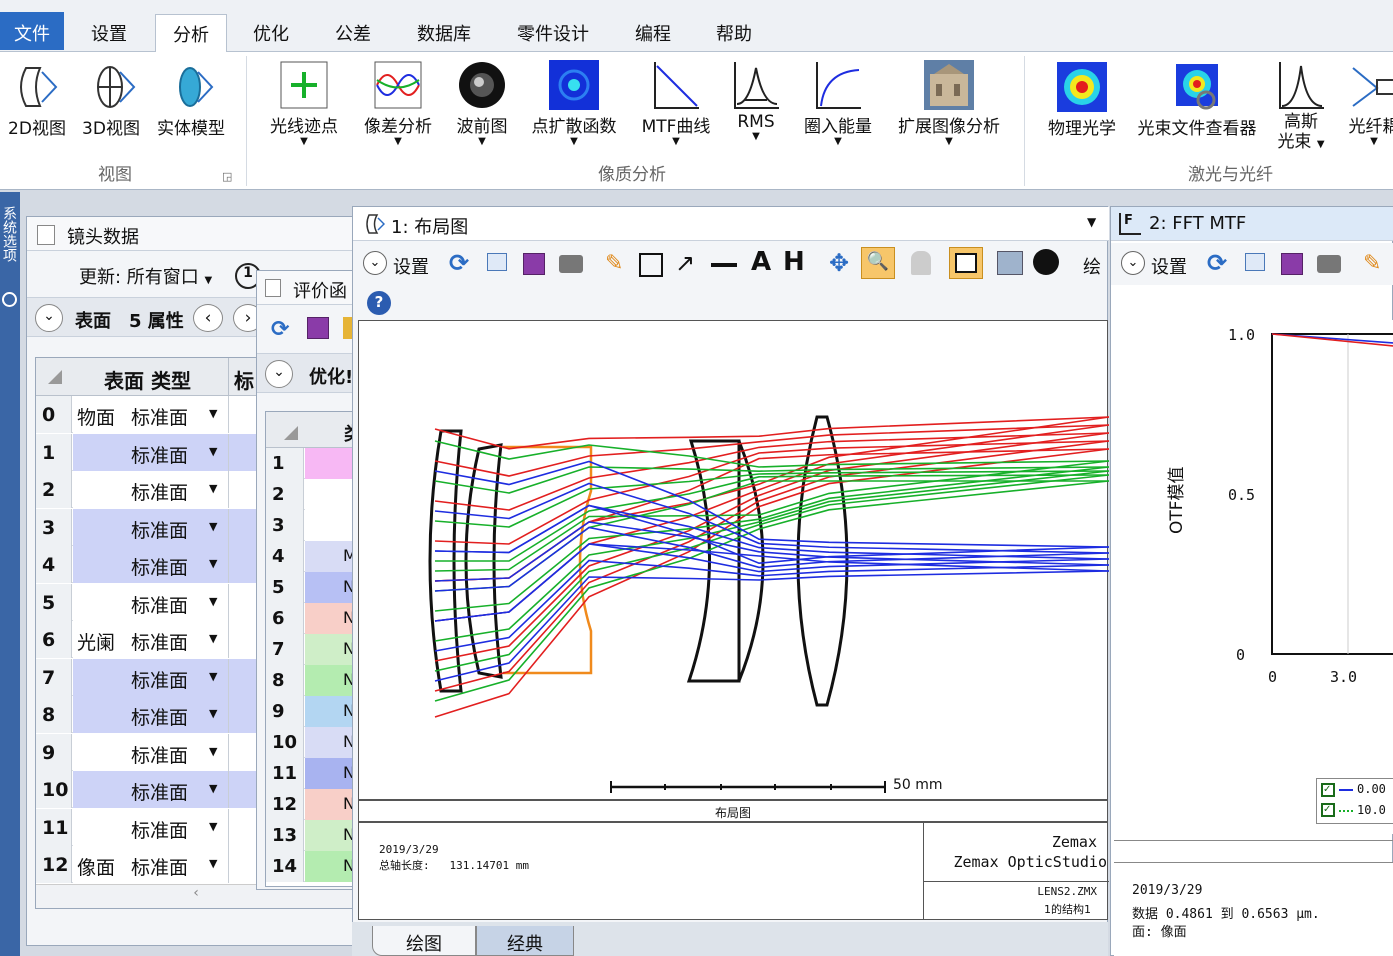 The height and width of the screenshot is (956, 1393). What do you see at coordinates (150, 414) in the screenshot?
I see `surface-type-cell: 物面 标准面 ▼` at bounding box center [150, 414].